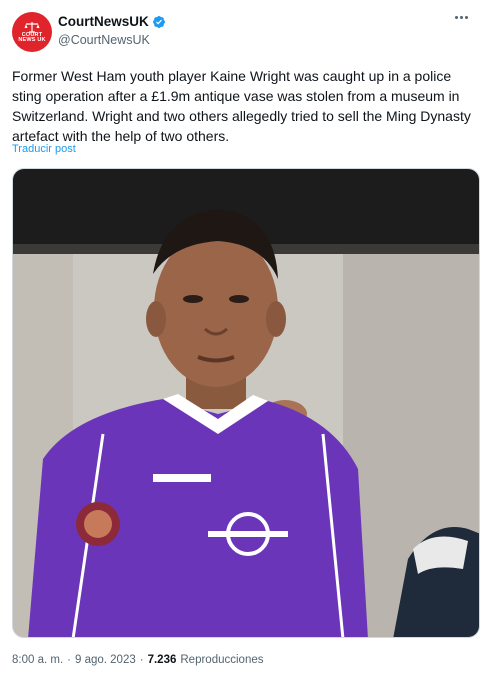 This screenshot has width=480, height=681. Describe the element at coordinates (222, 660) in the screenshot. I see `views-label: Reproducciones` at that location.